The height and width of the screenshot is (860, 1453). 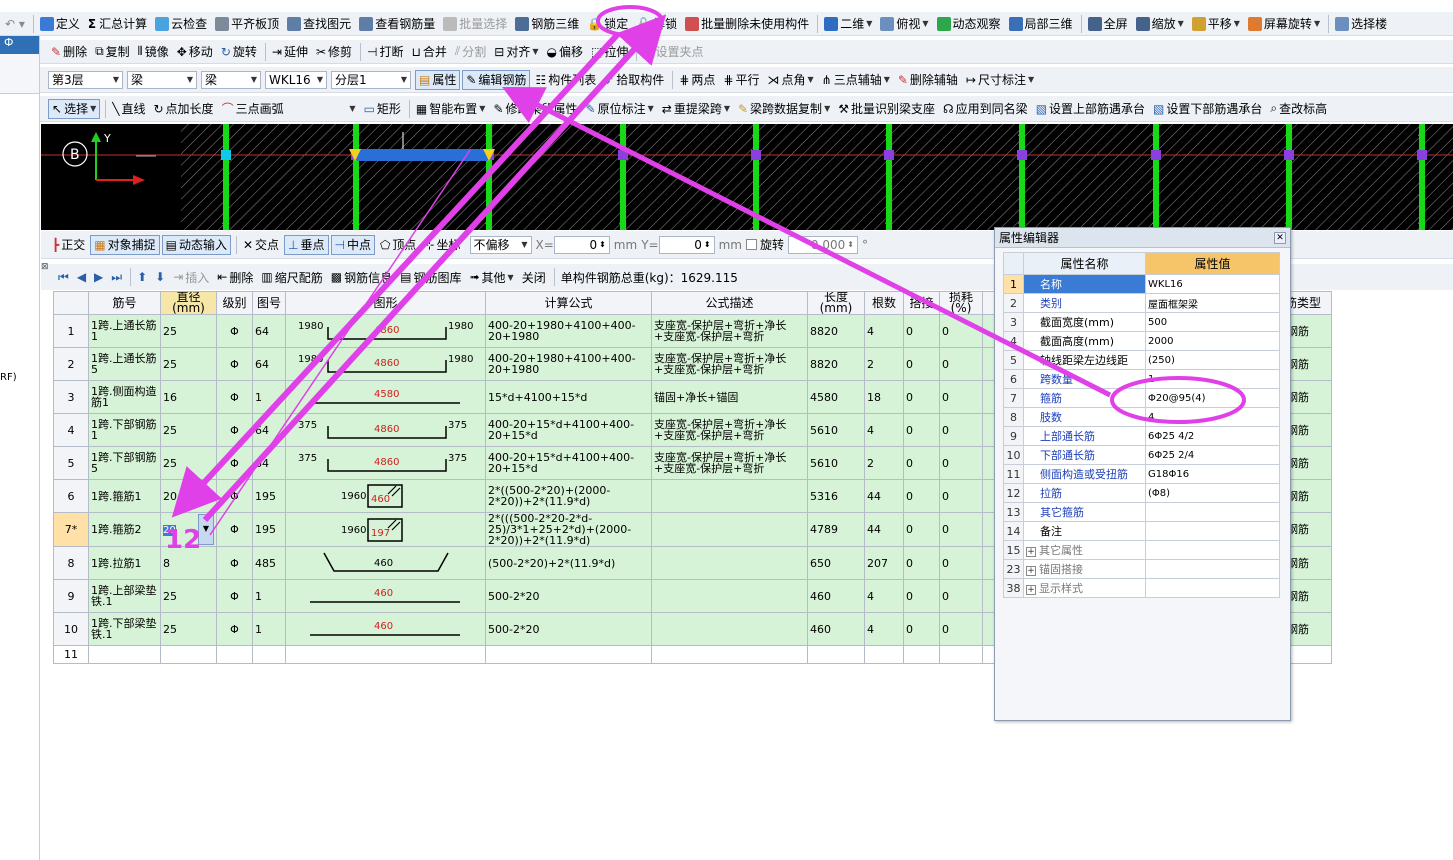 I want to click on formula-desc-cell: 支座宽-保护层+弯折+净长+支座宽-保护层+弯折, so click(x=729, y=430).